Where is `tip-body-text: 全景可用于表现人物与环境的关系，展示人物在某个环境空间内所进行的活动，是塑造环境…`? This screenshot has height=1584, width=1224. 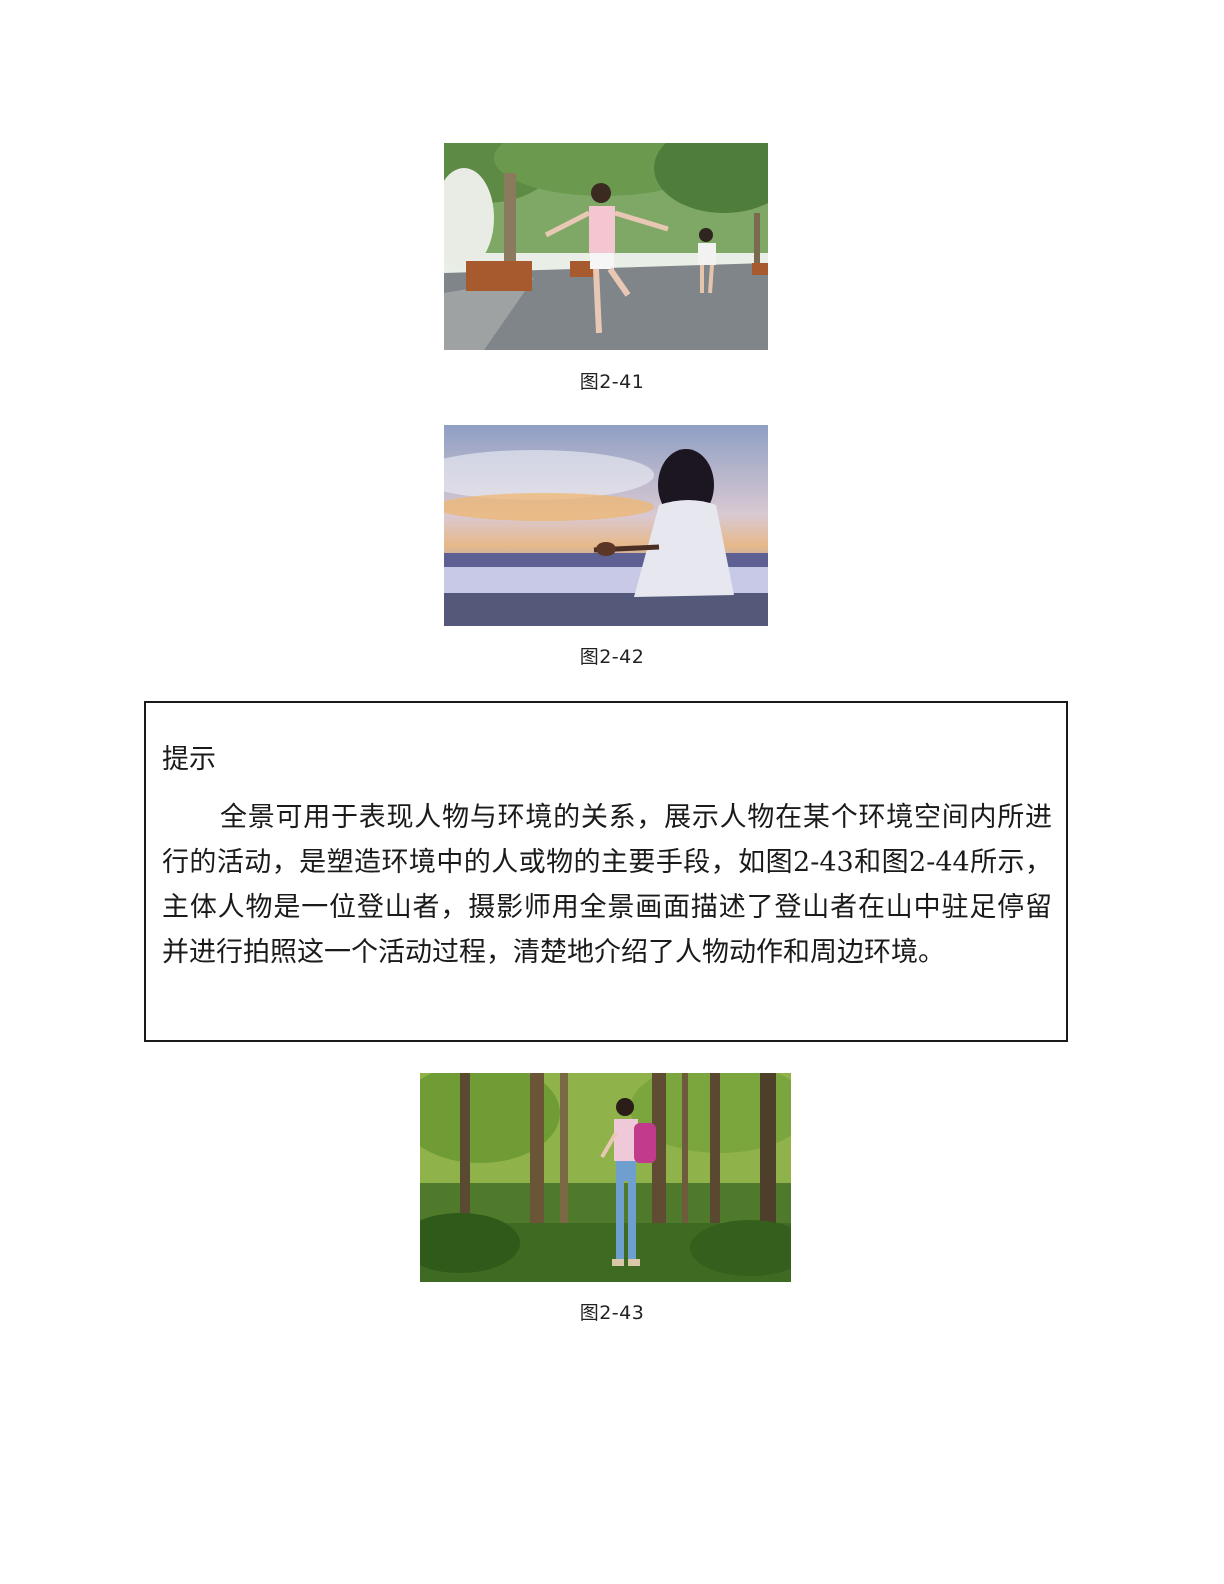 tip-body-text: 全景可用于表现人物与环境的关系，展示人物在某个环境空间内所进行的活动，是塑造环境… is located at coordinates (607, 885).